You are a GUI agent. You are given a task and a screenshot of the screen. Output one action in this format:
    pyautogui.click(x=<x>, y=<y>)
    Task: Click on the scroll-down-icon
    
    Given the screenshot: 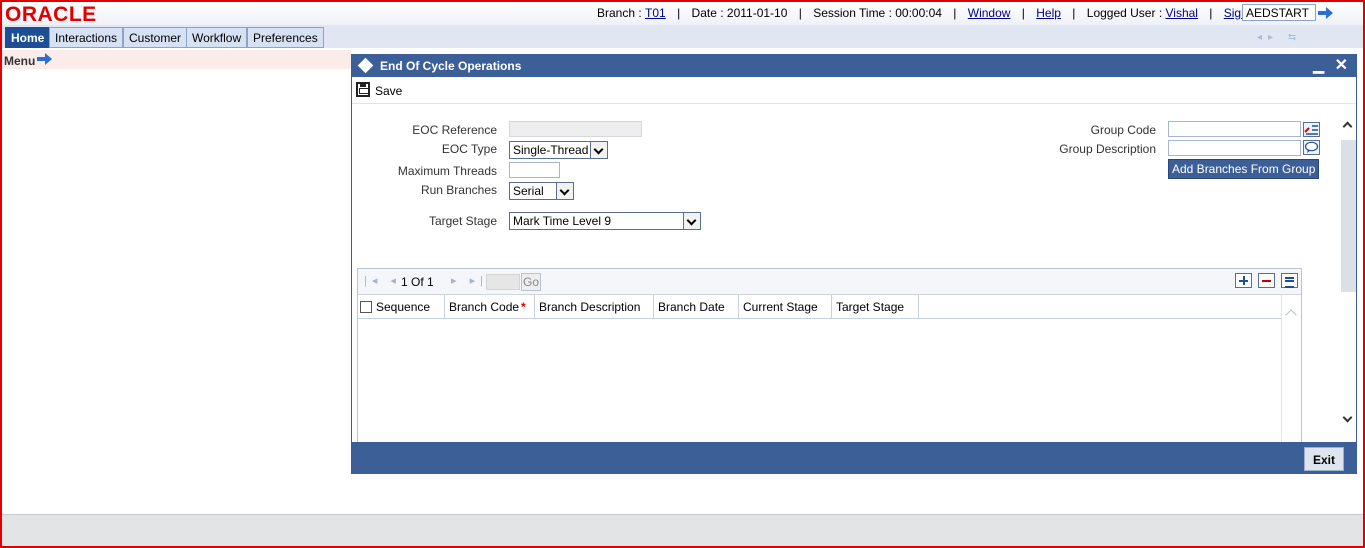 What is the action you would take?
    pyautogui.click(x=1347, y=417)
    